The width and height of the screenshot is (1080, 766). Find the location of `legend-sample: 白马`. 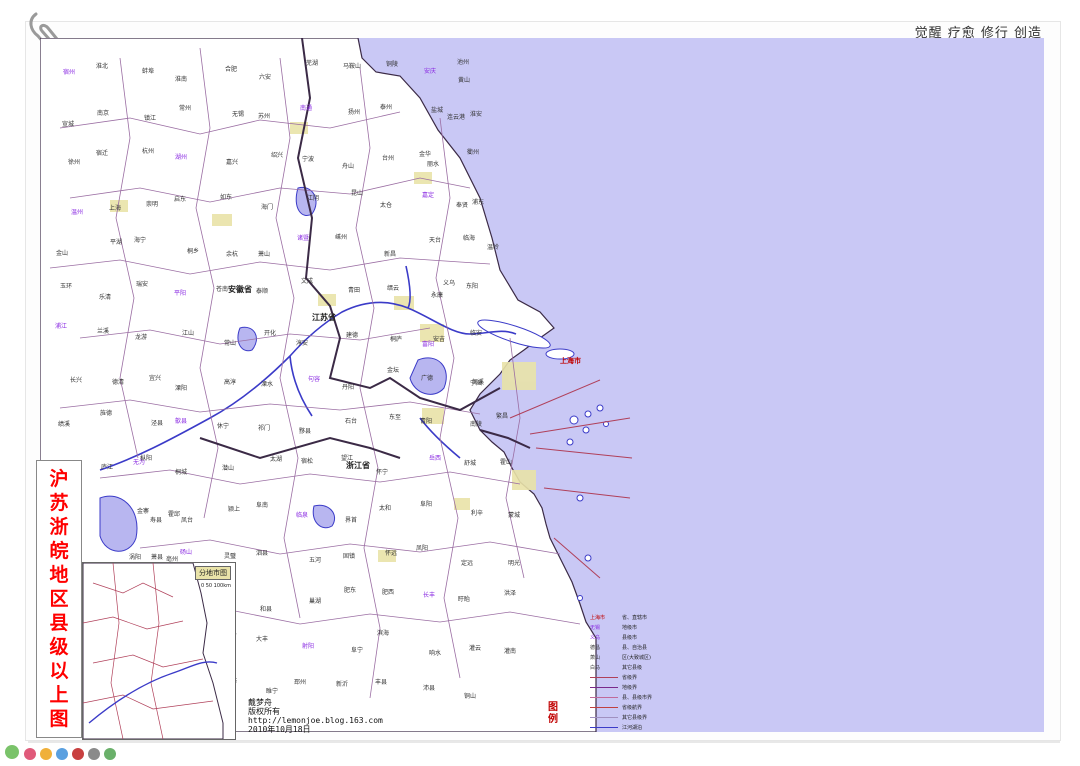

legend-sample: 白马 is located at coordinates (595, 667).